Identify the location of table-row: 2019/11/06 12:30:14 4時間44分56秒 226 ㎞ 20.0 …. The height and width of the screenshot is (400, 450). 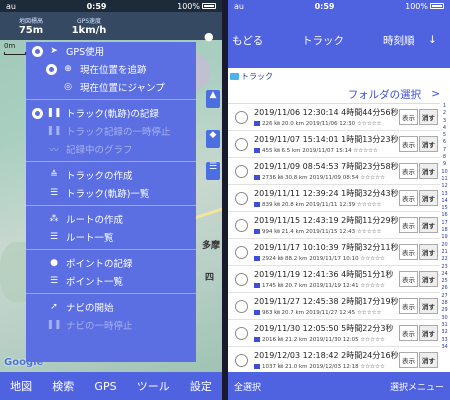
(334, 117).